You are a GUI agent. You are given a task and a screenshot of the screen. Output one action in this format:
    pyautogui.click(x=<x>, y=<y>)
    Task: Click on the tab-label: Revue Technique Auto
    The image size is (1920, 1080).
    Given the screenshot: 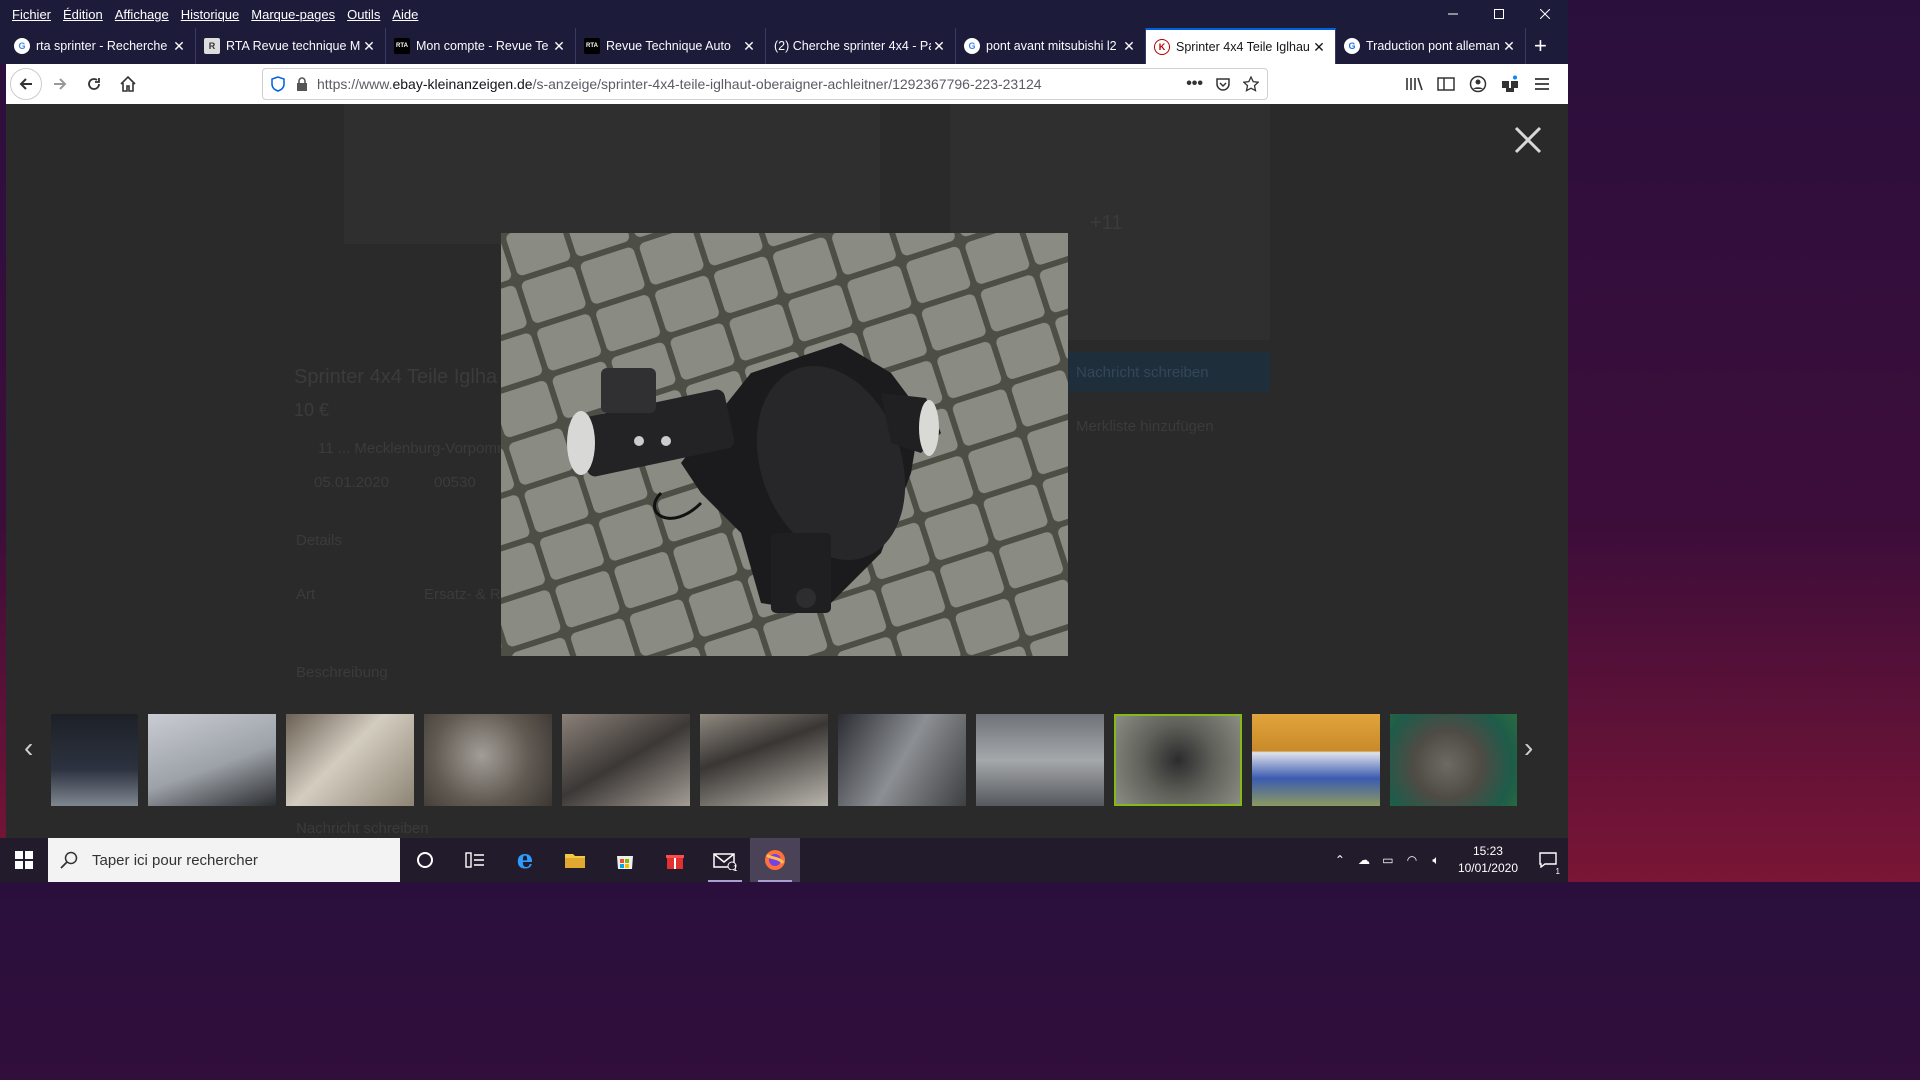 What is the action you would take?
    pyautogui.click(x=668, y=46)
    